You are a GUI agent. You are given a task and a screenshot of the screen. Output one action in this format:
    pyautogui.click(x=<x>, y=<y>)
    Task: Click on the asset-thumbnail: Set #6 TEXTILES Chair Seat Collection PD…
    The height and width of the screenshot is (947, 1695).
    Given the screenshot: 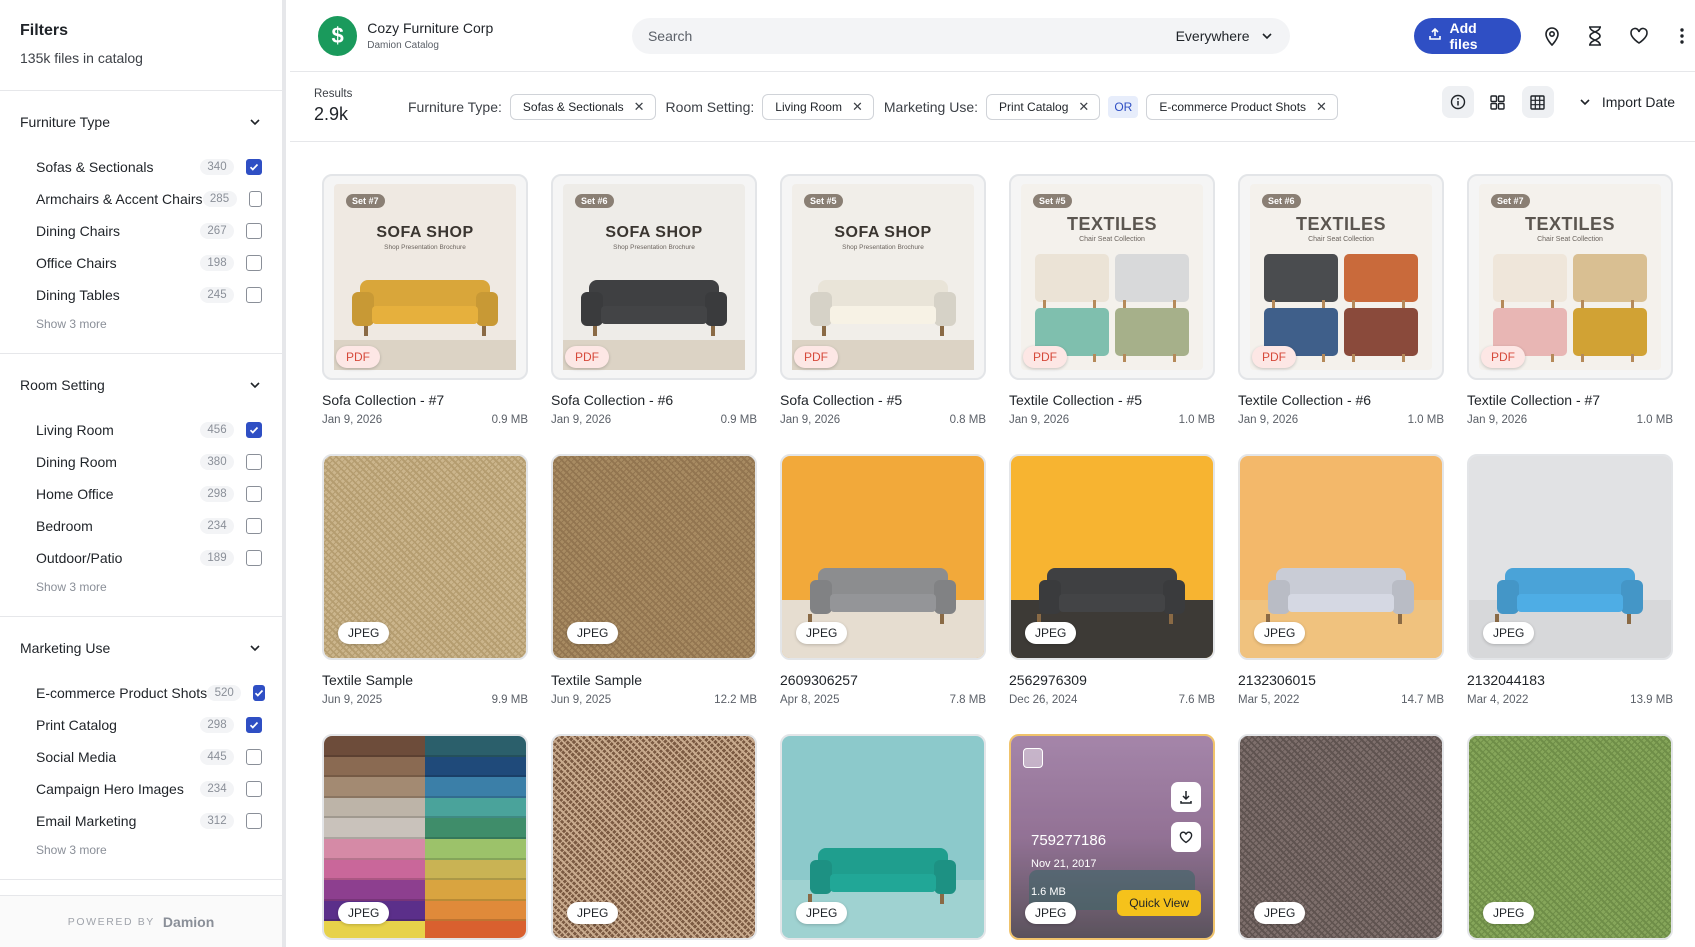 What is the action you would take?
    pyautogui.click(x=1341, y=277)
    